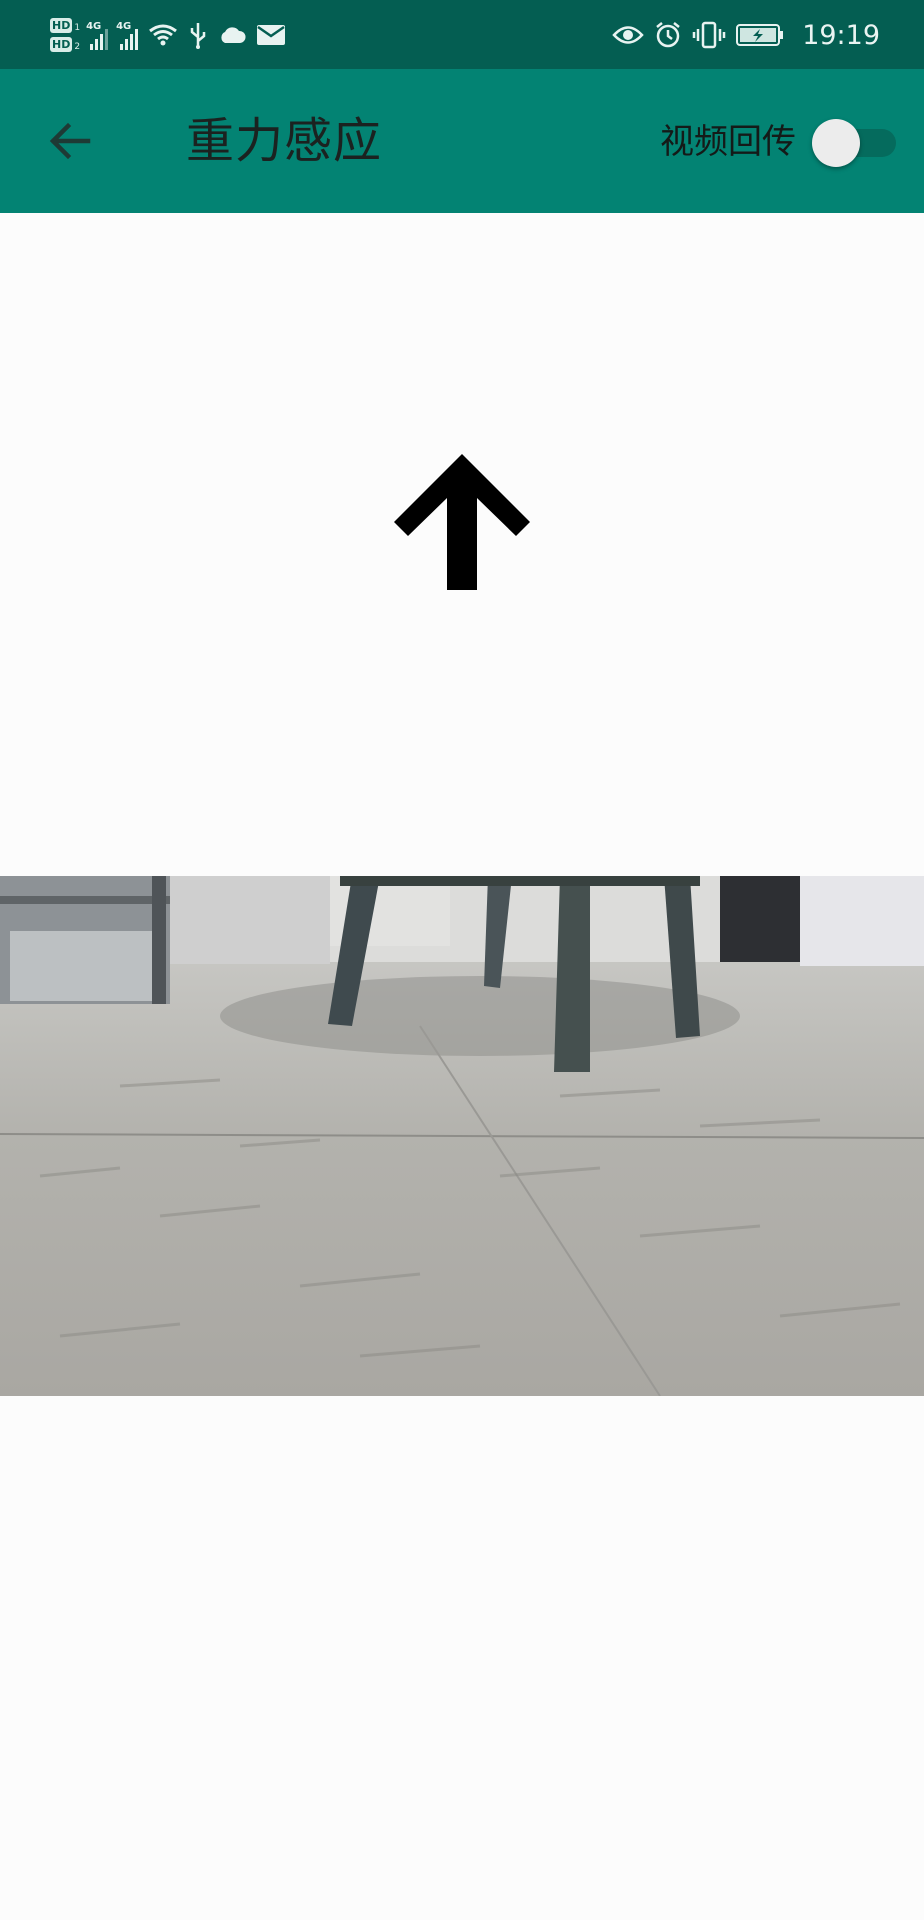 Image resolution: width=924 pixels, height=1920 pixels. What do you see at coordinates (97, 35) in the screenshot?
I see `signal-icon: 4G` at bounding box center [97, 35].